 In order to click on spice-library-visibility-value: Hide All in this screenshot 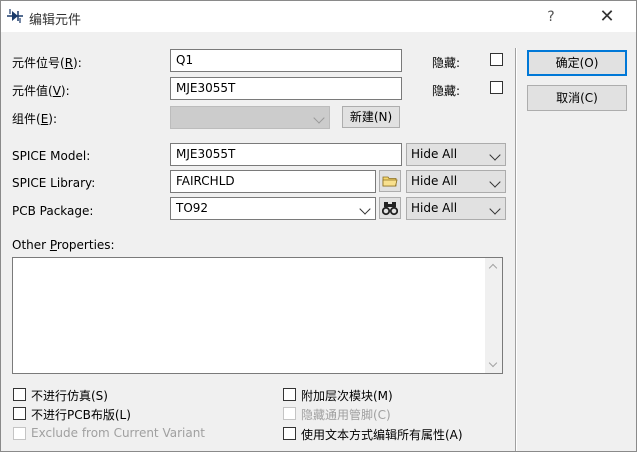, I will do `click(434, 181)`.